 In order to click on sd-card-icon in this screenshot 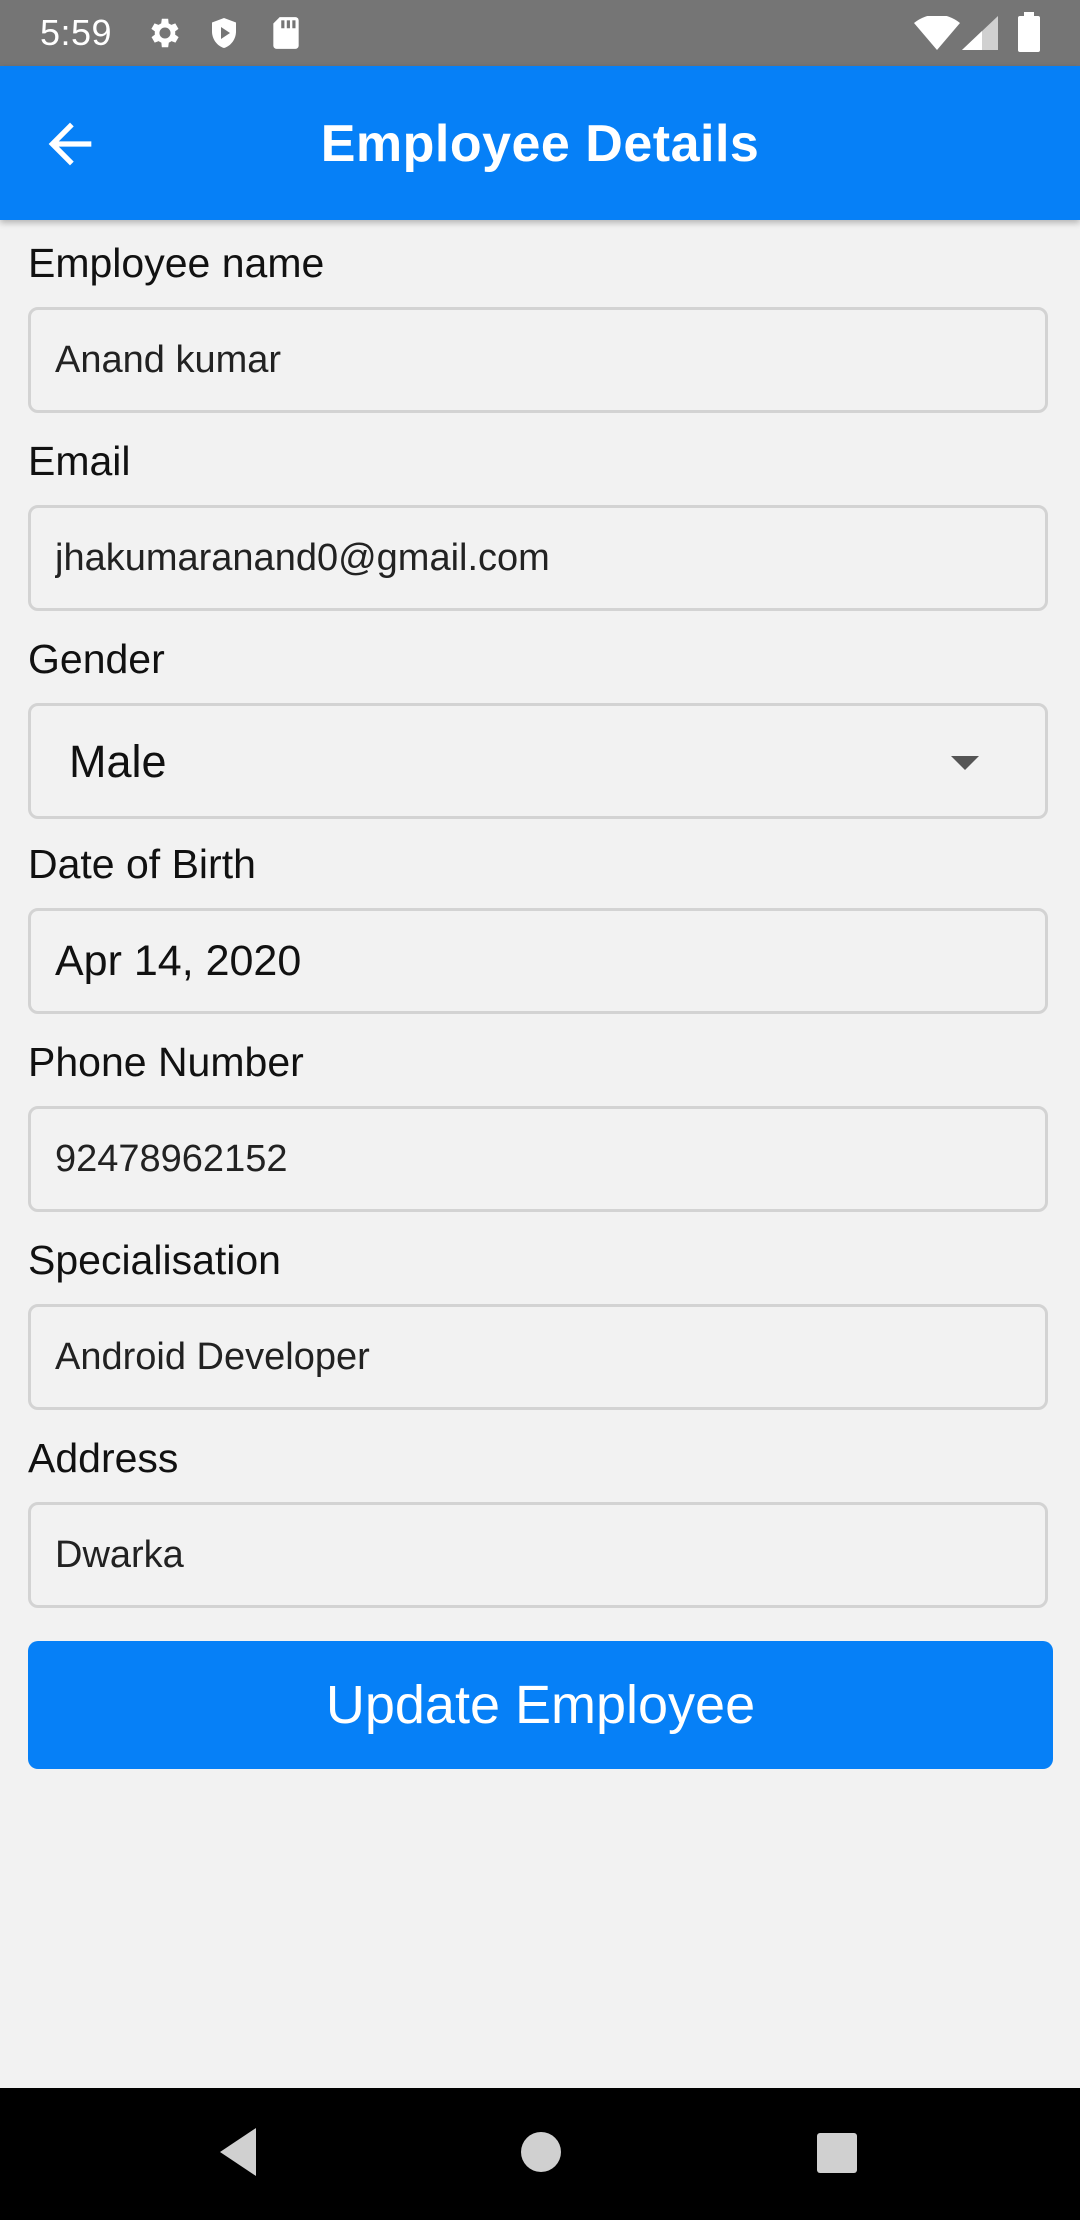, I will do `click(286, 33)`.